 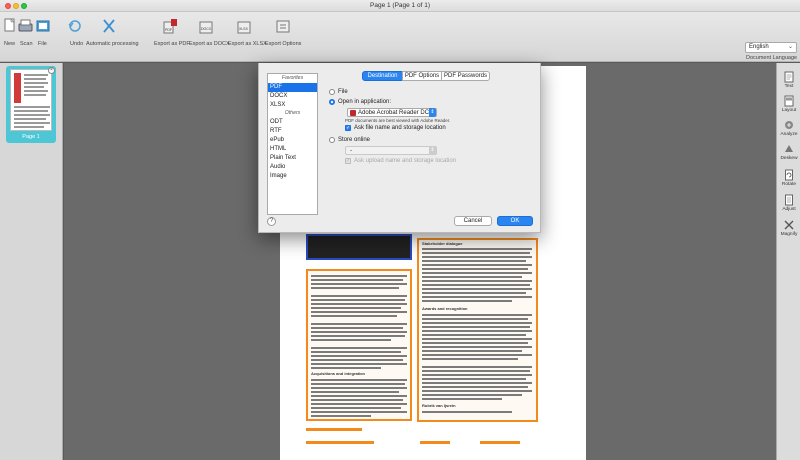 I want to click on right-heading-3: Rubrik van Ijsrein, so click(x=439, y=405).